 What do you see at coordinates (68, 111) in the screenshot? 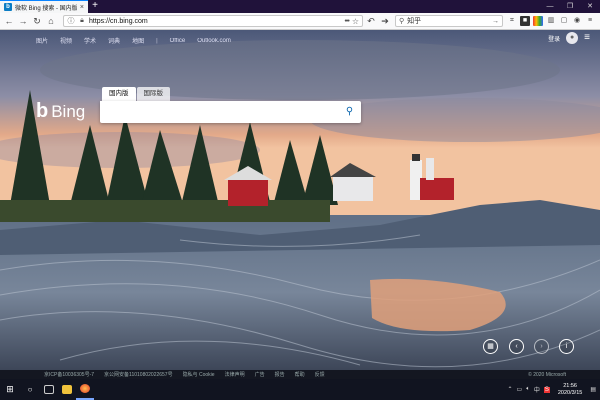
I see `bing-logo-text: Bing` at bounding box center [68, 111].